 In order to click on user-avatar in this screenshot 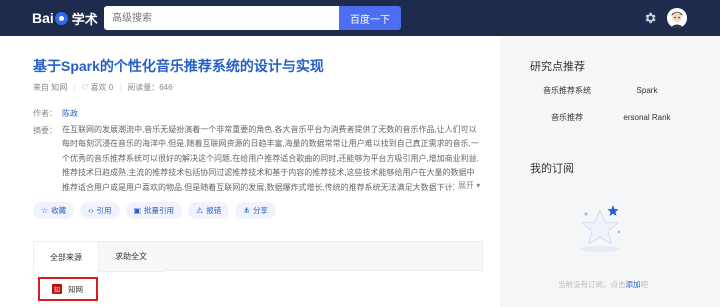, I will do `click(677, 18)`.